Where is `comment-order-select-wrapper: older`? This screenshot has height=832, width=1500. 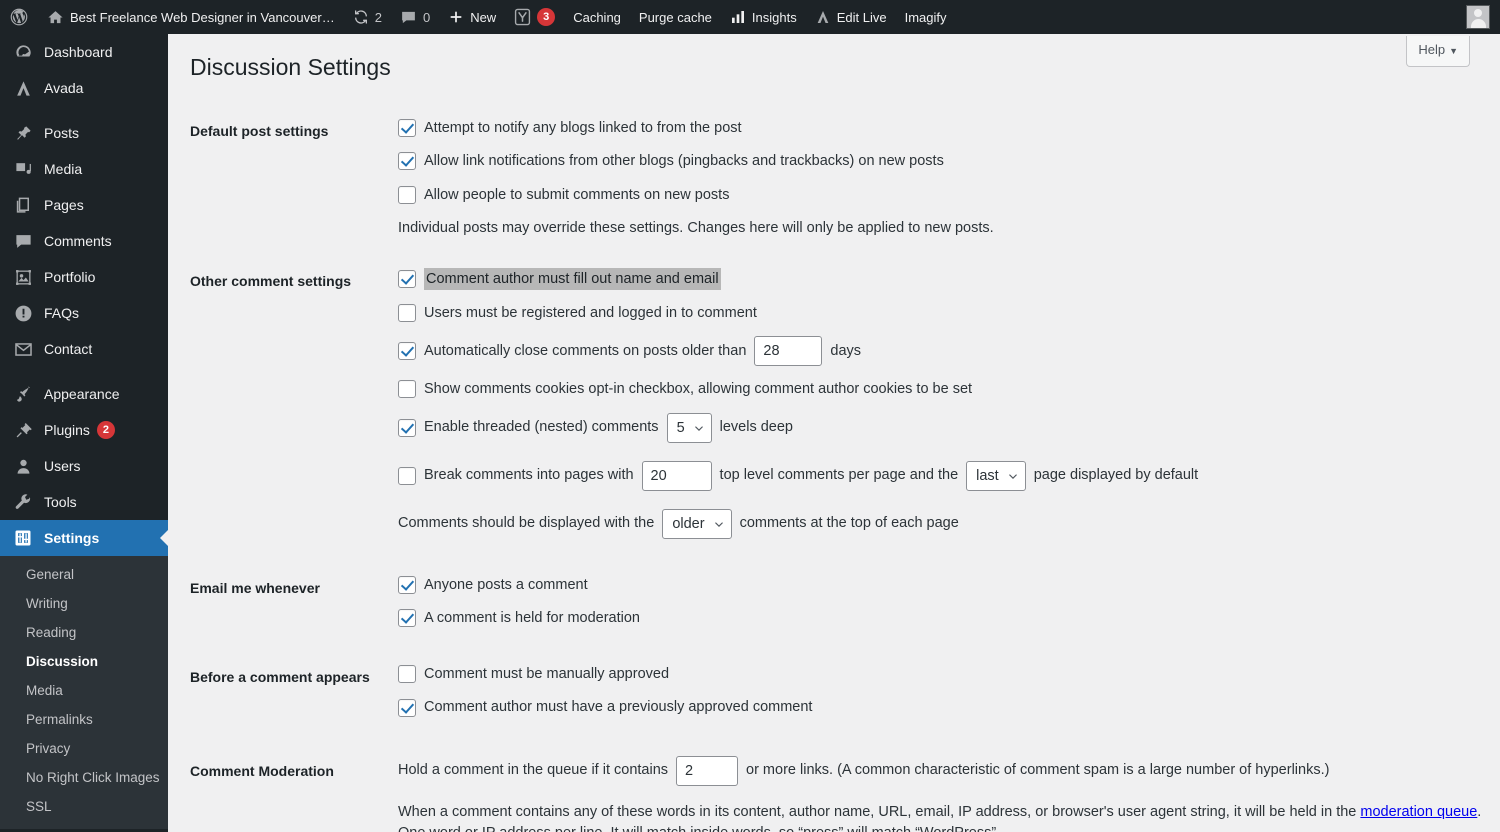 comment-order-select-wrapper: older is located at coordinates (697, 523).